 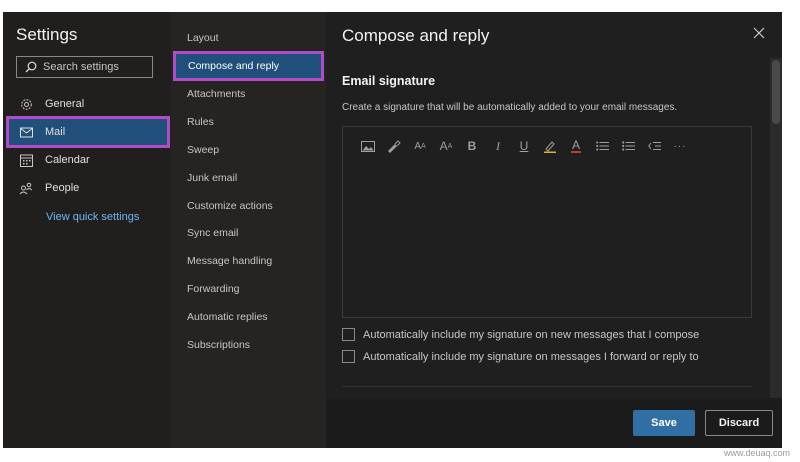 What do you see at coordinates (498, 146) in the screenshot?
I see `italic-button: I` at bounding box center [498, 146].